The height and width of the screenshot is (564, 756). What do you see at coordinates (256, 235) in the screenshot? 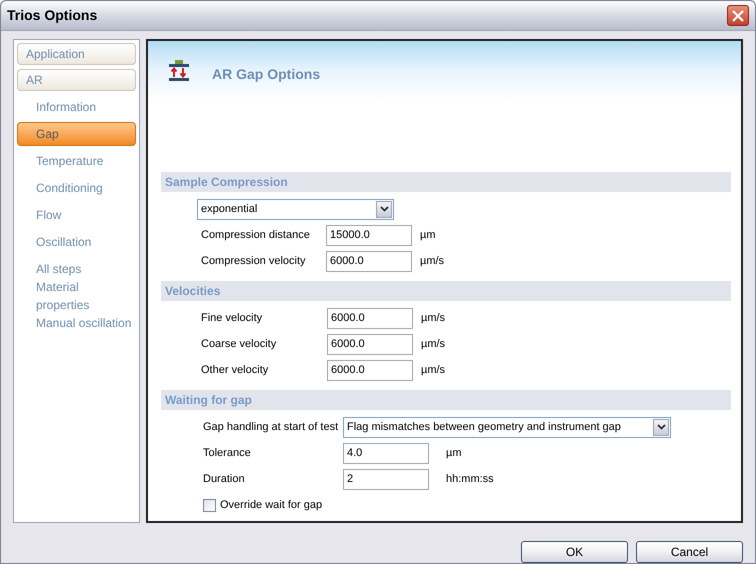
I see `field-label: Compression distance` at bounding box center [256, 235].